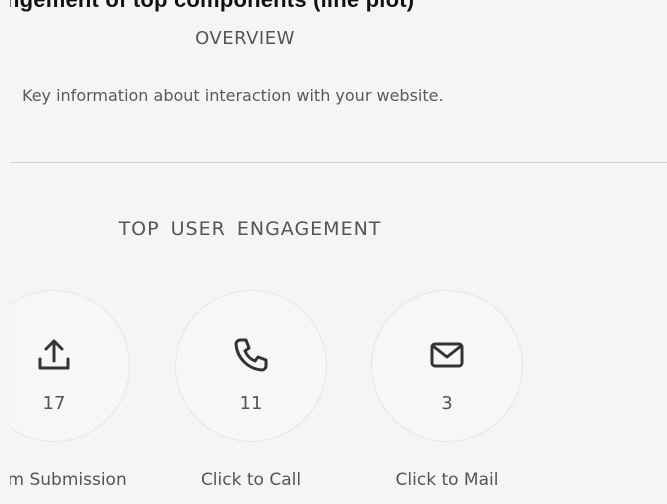 The height and width of the screenshot is (504, 667). What do you see at coordinates (210, 6) in the screenshot?
I see `header-fragment-text: ngement of top components (line plot)` at bounding box center [210, 6].